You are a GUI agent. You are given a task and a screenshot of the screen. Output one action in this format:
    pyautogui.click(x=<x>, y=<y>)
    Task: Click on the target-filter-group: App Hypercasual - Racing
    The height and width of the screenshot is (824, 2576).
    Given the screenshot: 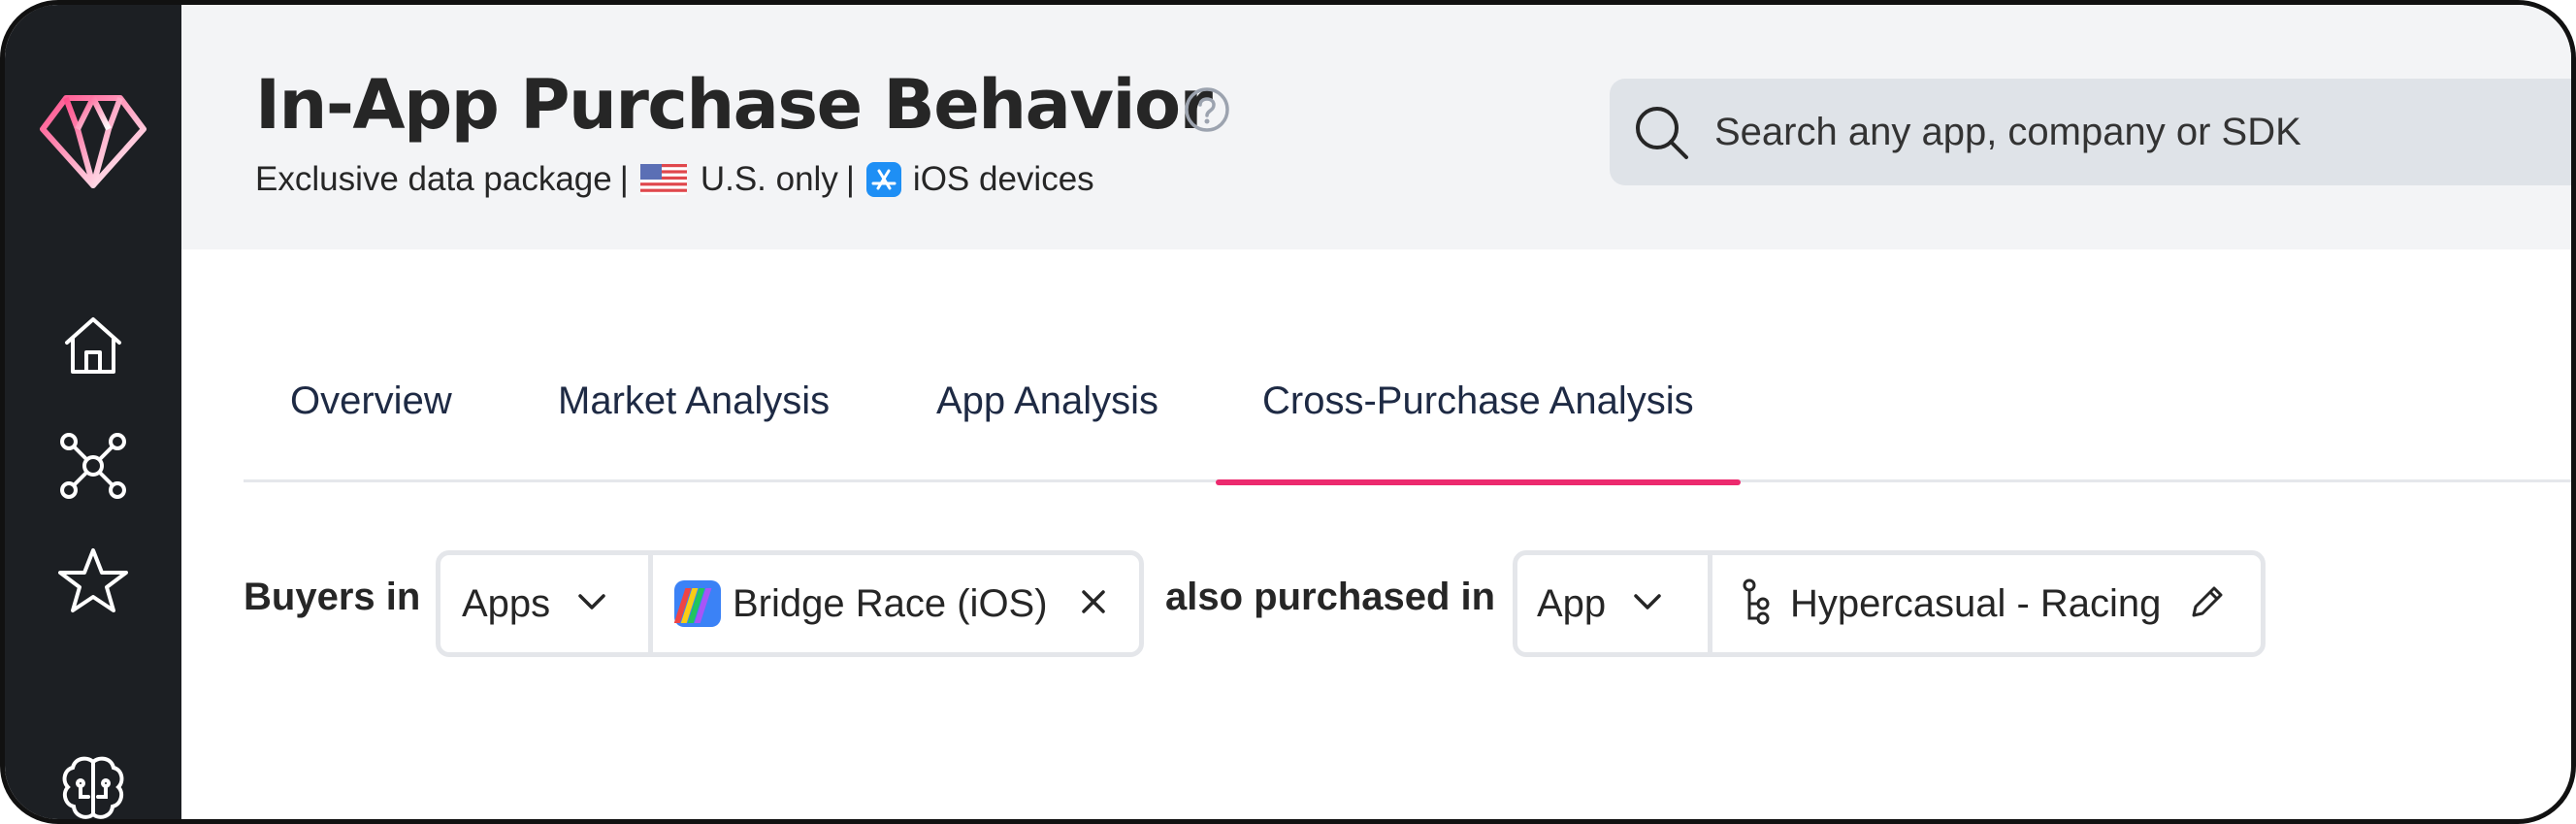 What is the action you would take?
    pyautogui.click(x=1889, y=603)
    